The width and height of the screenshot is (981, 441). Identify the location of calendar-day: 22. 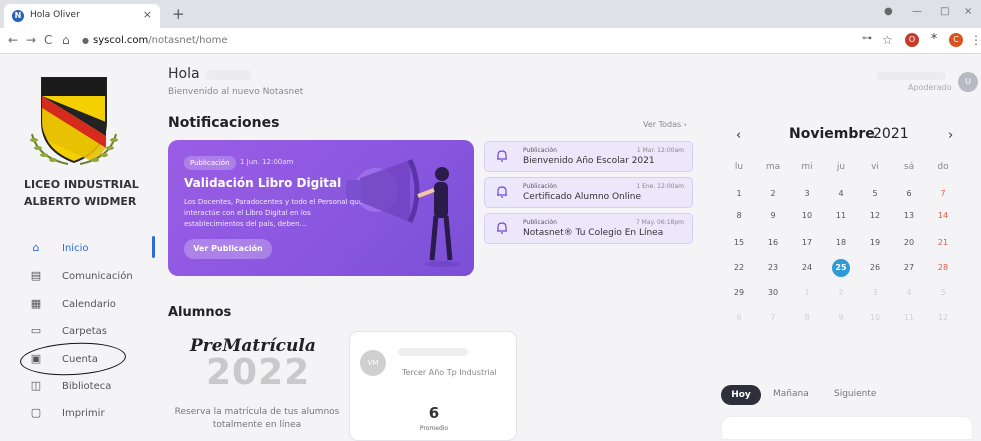
(739, 268).